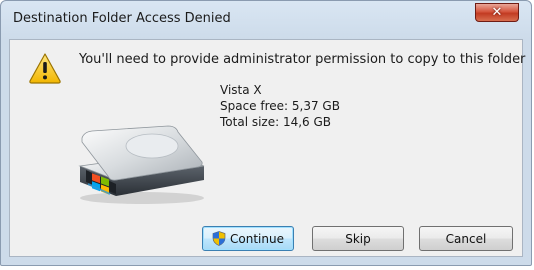 The image size is (534, 270). What do you see at coordinates (219, 238) in the screenshot?
I see `uac-shield-icon` at bounding box center [219, 238].